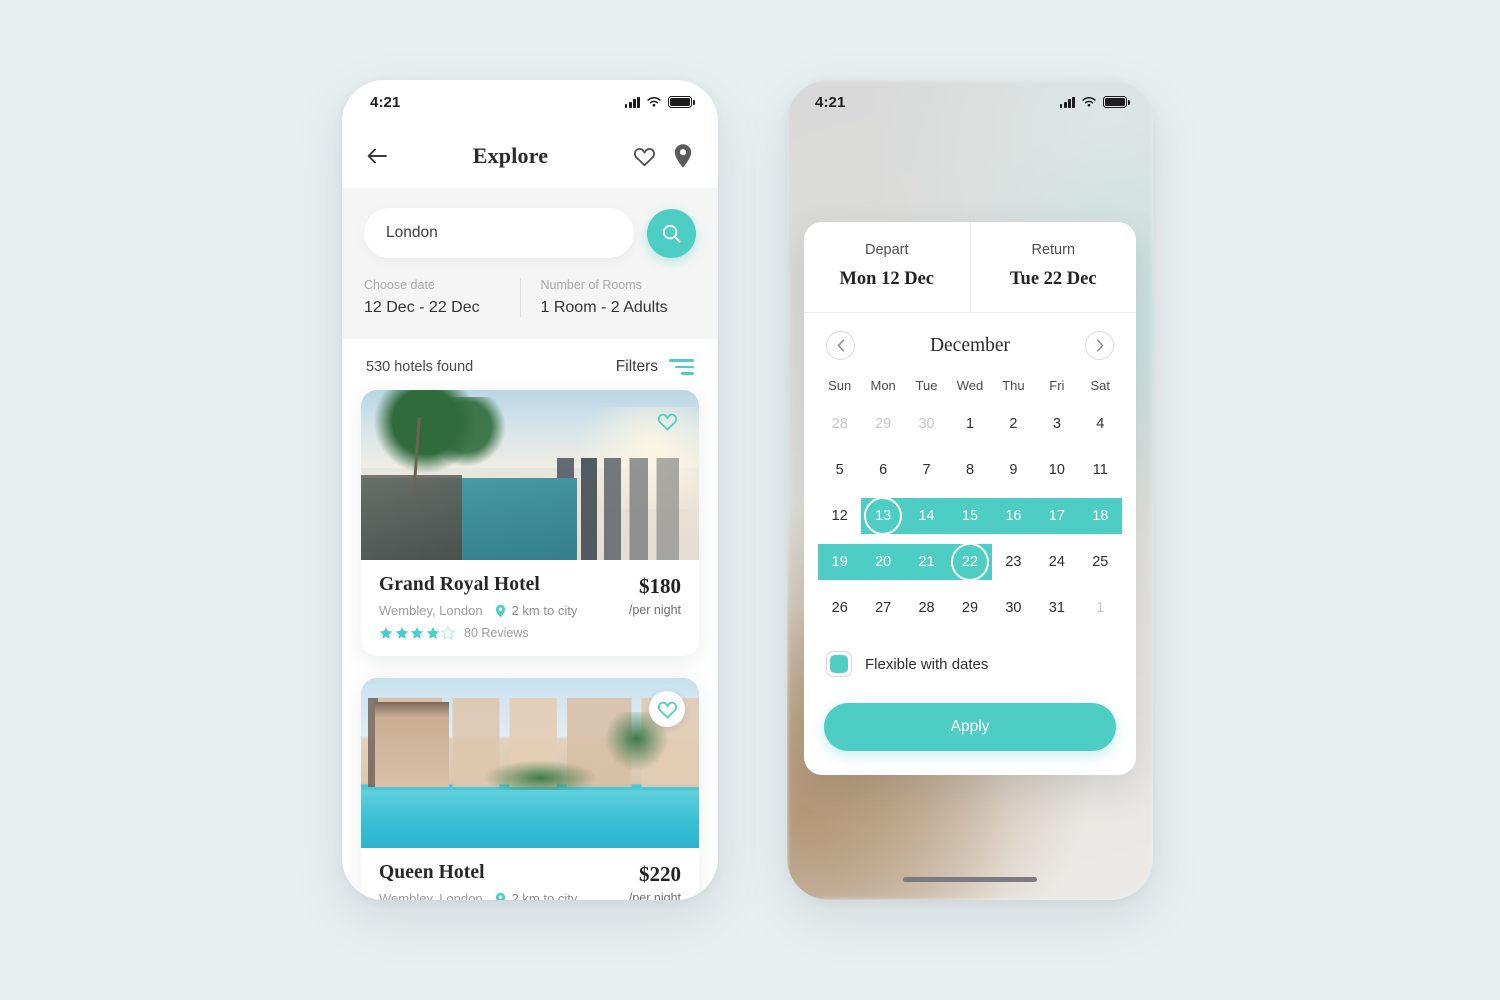 This screenshot has height=1000, width=1500. What do you see at coordinates (1013, 562) in the screenshot?
I see `calendar-day: 23` at bounding box center [1013, 562].